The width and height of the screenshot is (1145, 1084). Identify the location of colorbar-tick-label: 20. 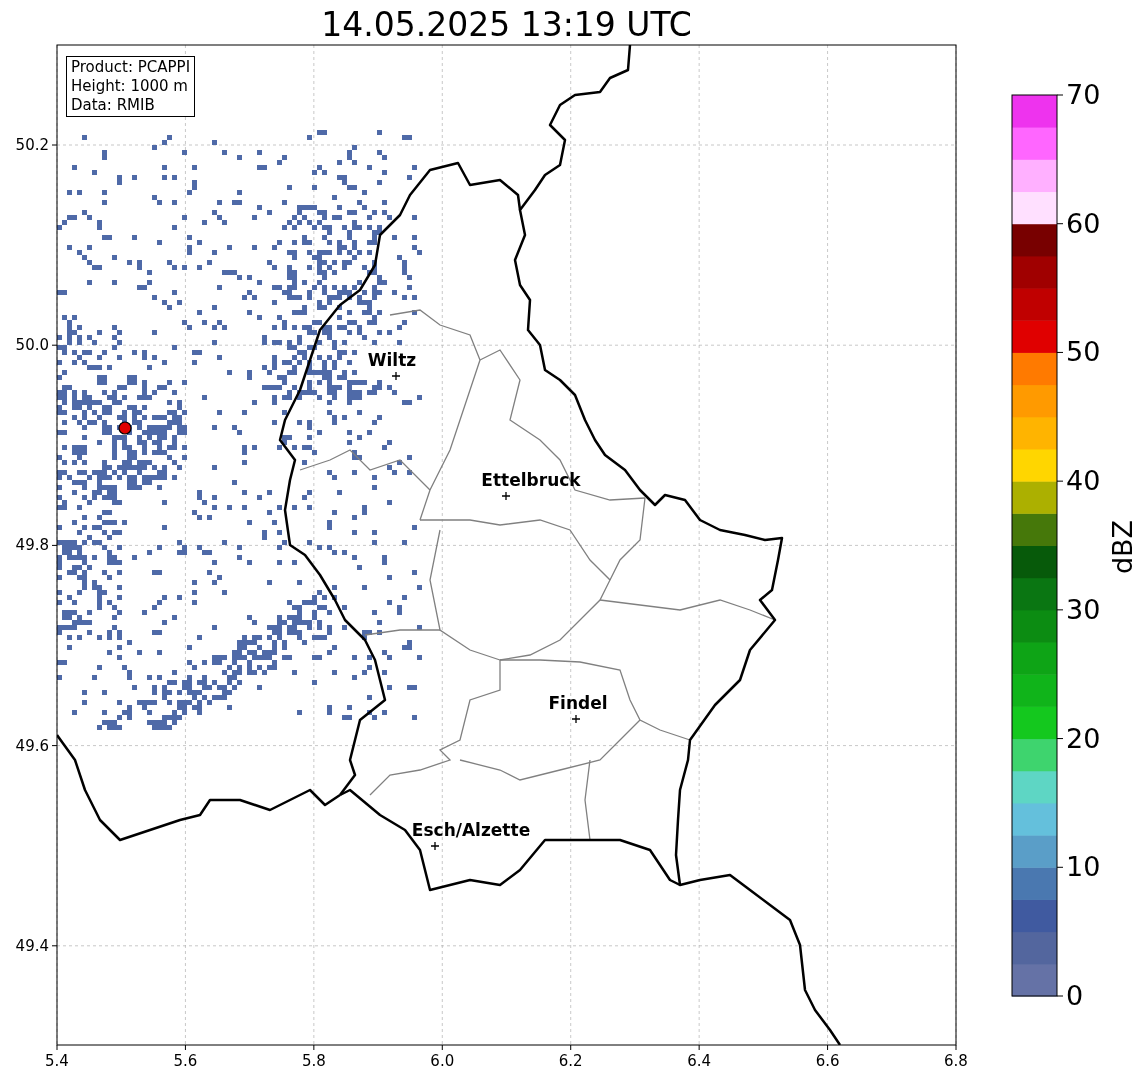
(1083, 738).